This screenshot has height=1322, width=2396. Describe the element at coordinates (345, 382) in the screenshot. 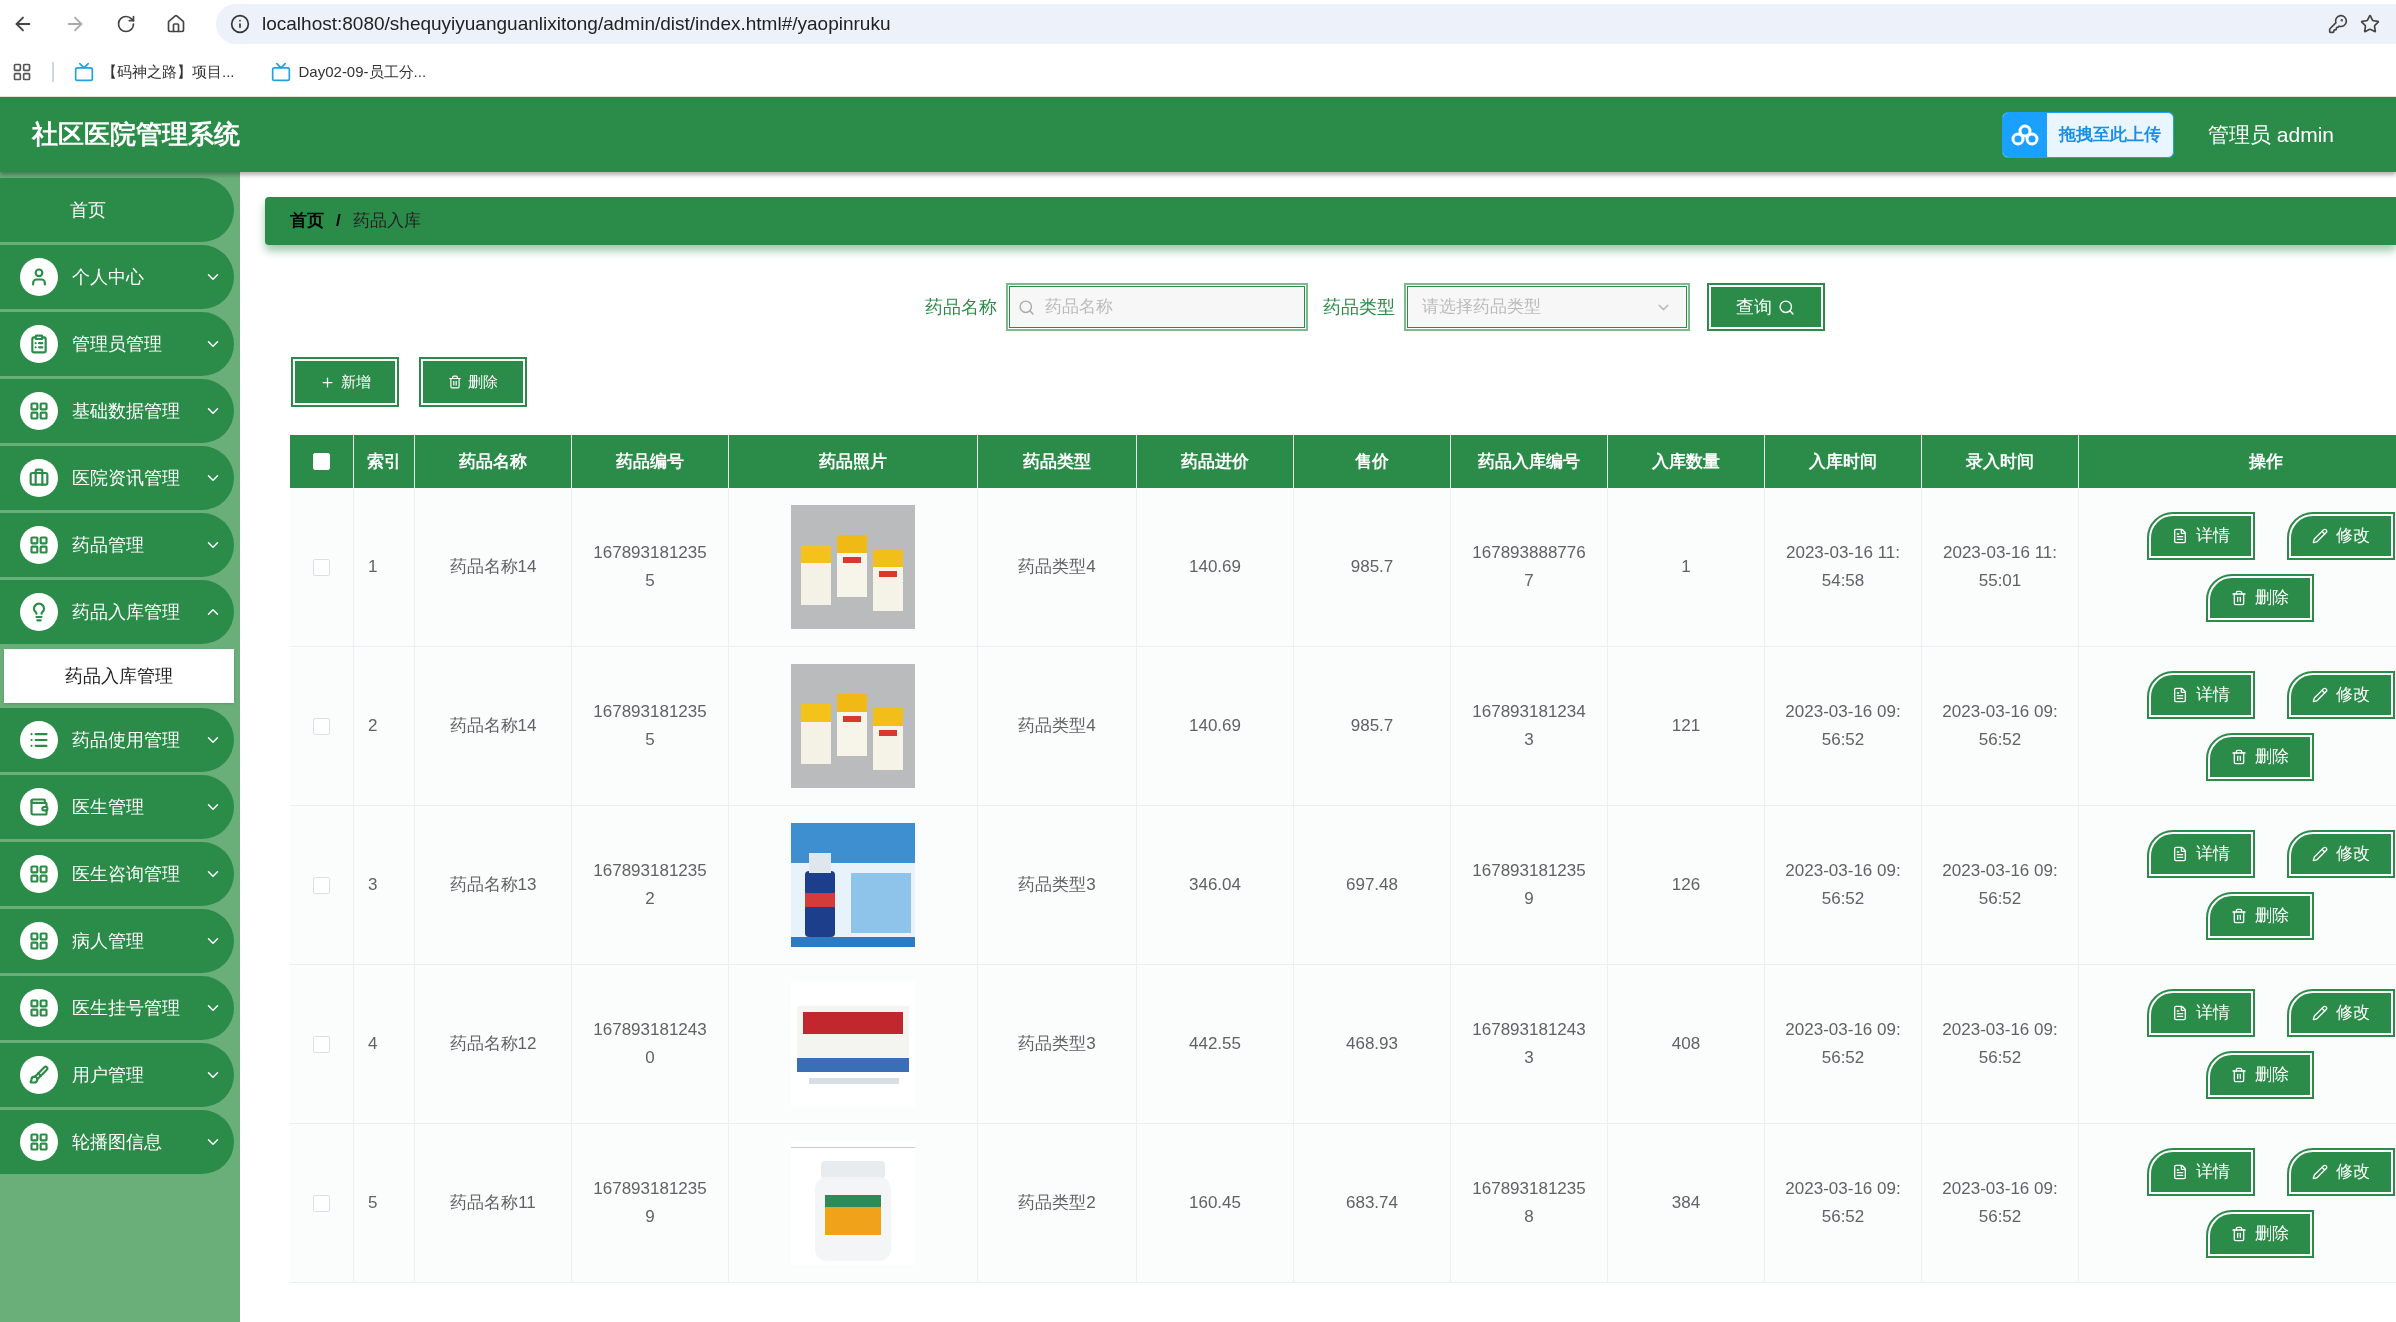

I see `add-button: 新增` at that location.